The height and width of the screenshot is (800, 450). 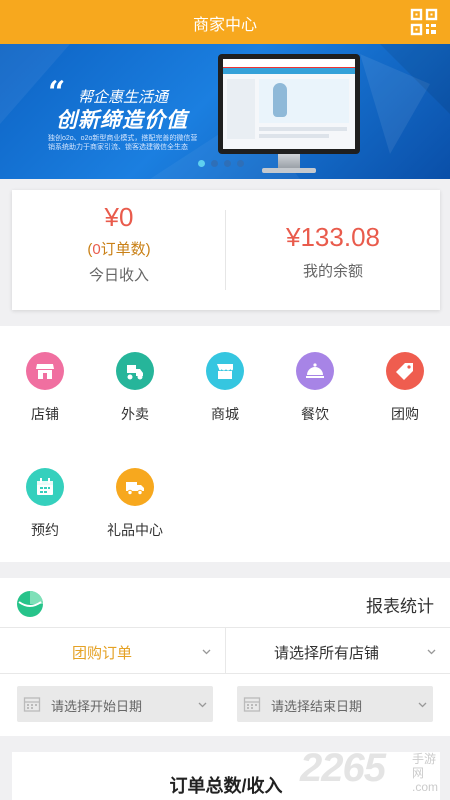 I want to click on report-title: 报表统计, so click(x=400, y=606).